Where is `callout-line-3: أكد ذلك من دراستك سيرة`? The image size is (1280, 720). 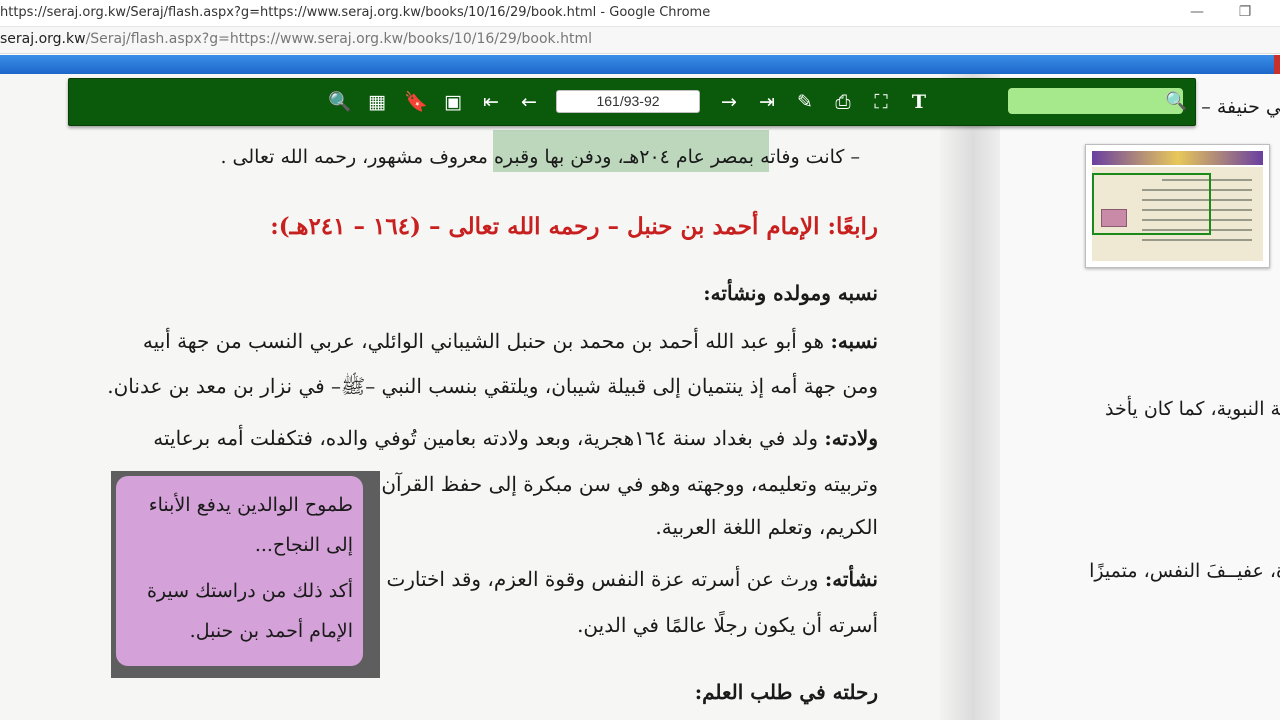
callout-line-3: أكد ذلك من دراستك سيرة is located at coordinates (249, 591).